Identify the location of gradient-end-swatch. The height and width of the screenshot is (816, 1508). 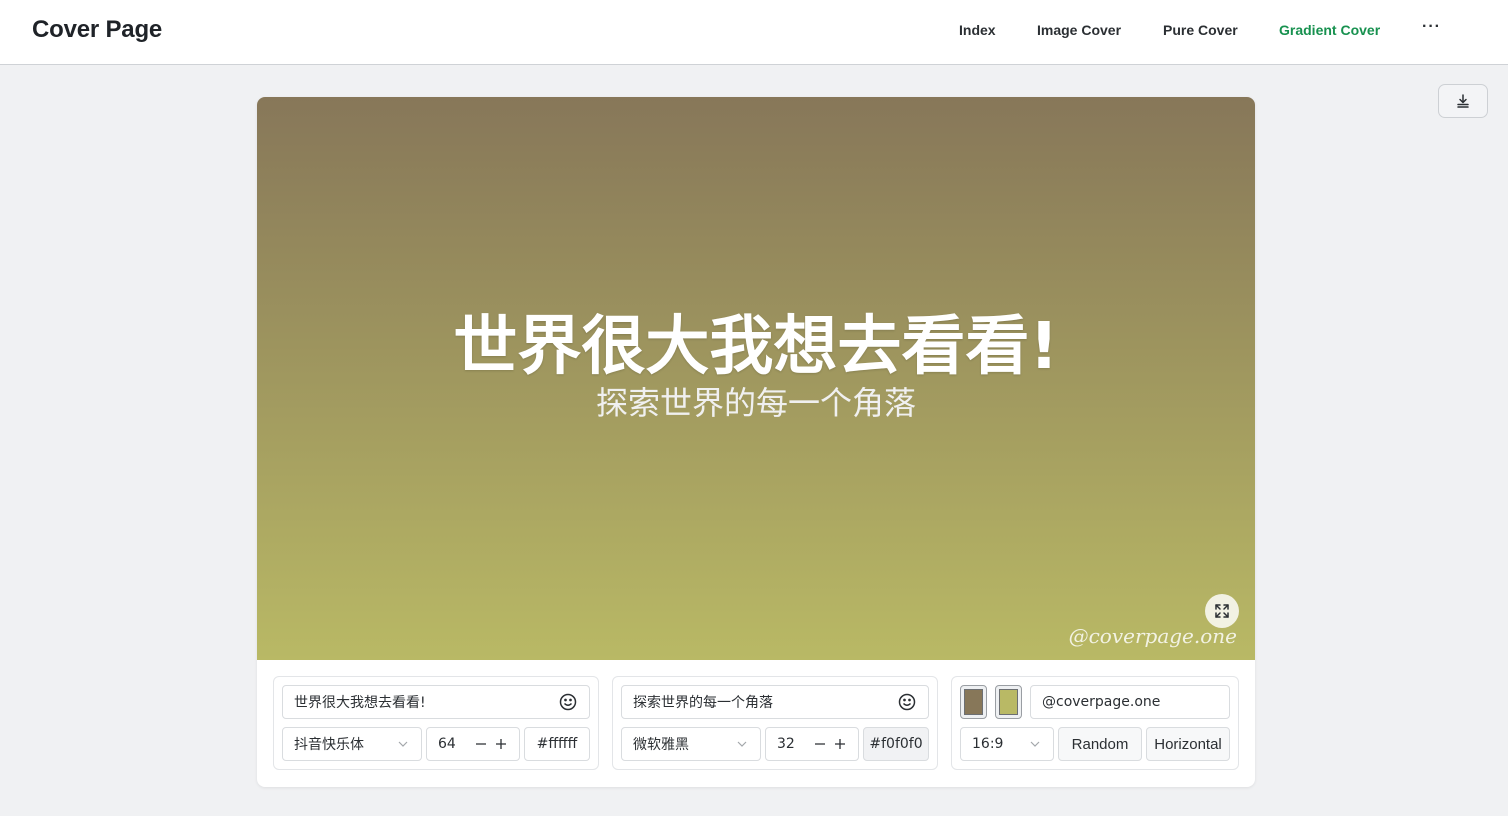
(1008, 702).